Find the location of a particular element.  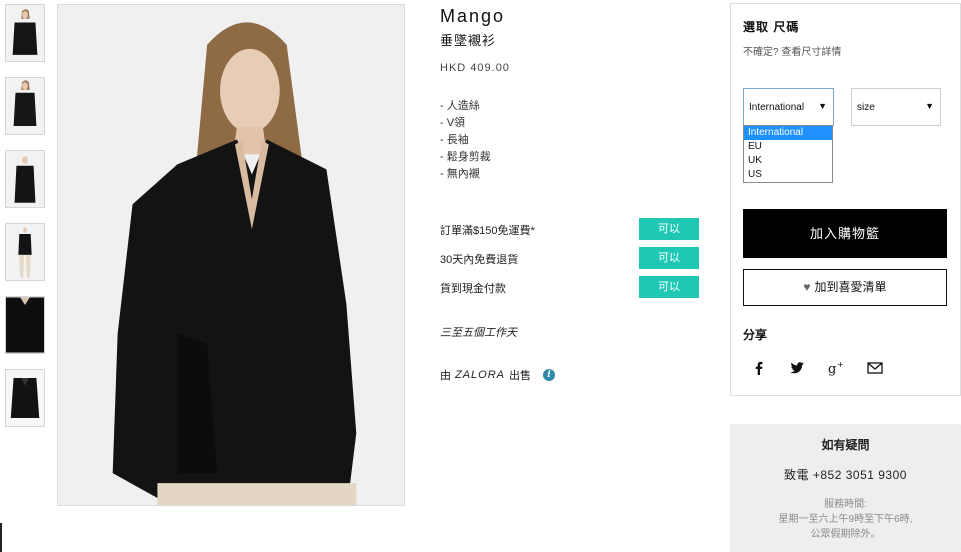

service-hours: 服務時間: 星期一至六上午9時至下午6時, 公眾假期除外。 is located at coordinates (845, 519).